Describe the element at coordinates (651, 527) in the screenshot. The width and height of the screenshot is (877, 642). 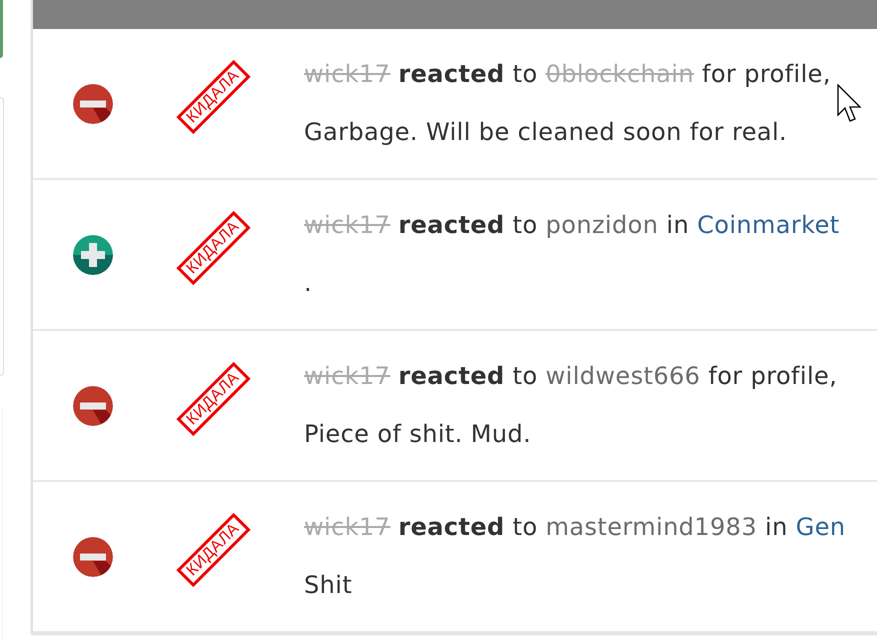
I see `user-link: mastermind1983` at that location.